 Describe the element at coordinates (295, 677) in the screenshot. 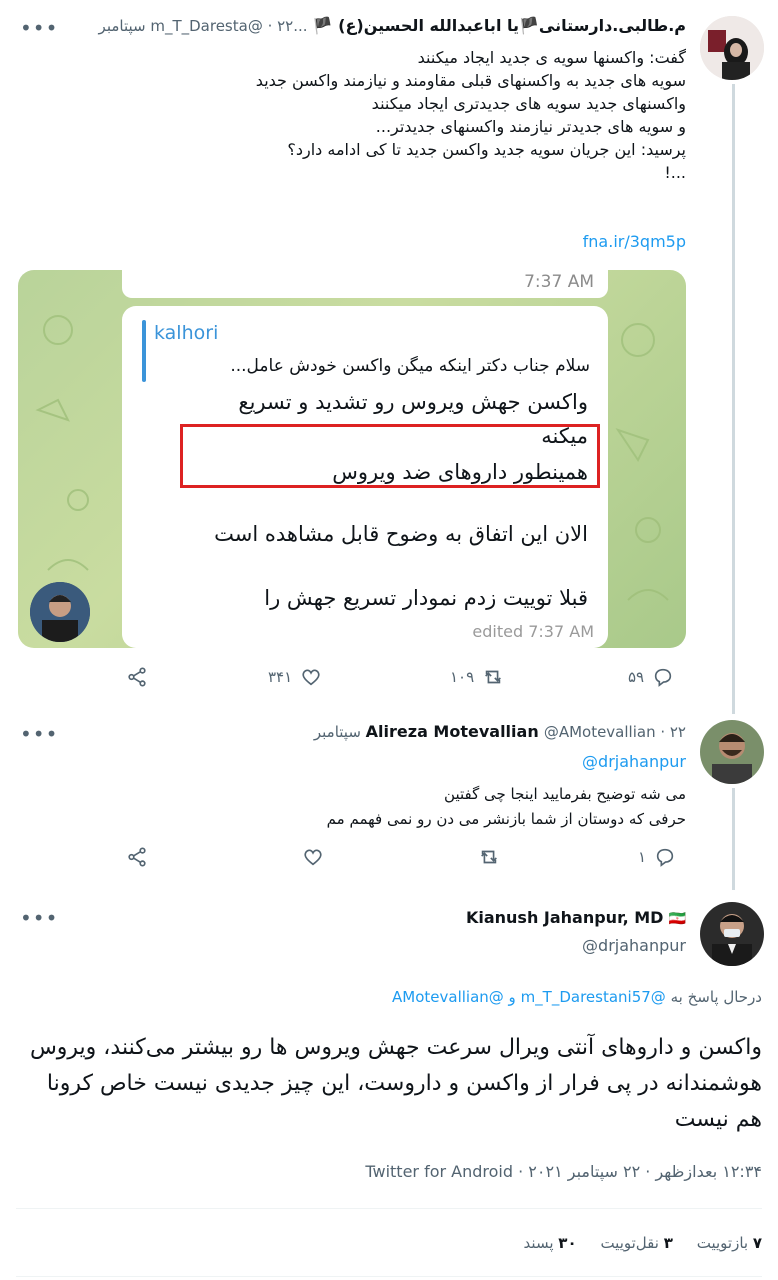

I see `like-button: ۳۴۱` at that location.